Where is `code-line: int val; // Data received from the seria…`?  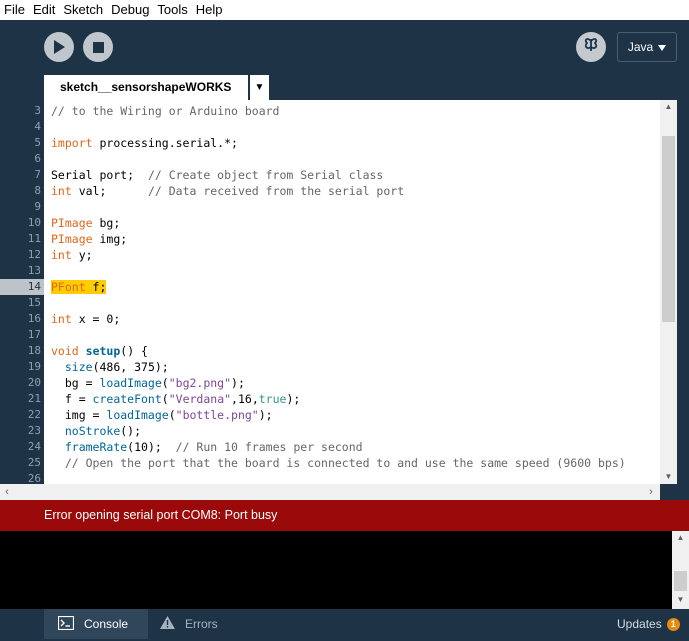 code-line: int val; // Data received from the seria… is located at coordinates (227, 191).